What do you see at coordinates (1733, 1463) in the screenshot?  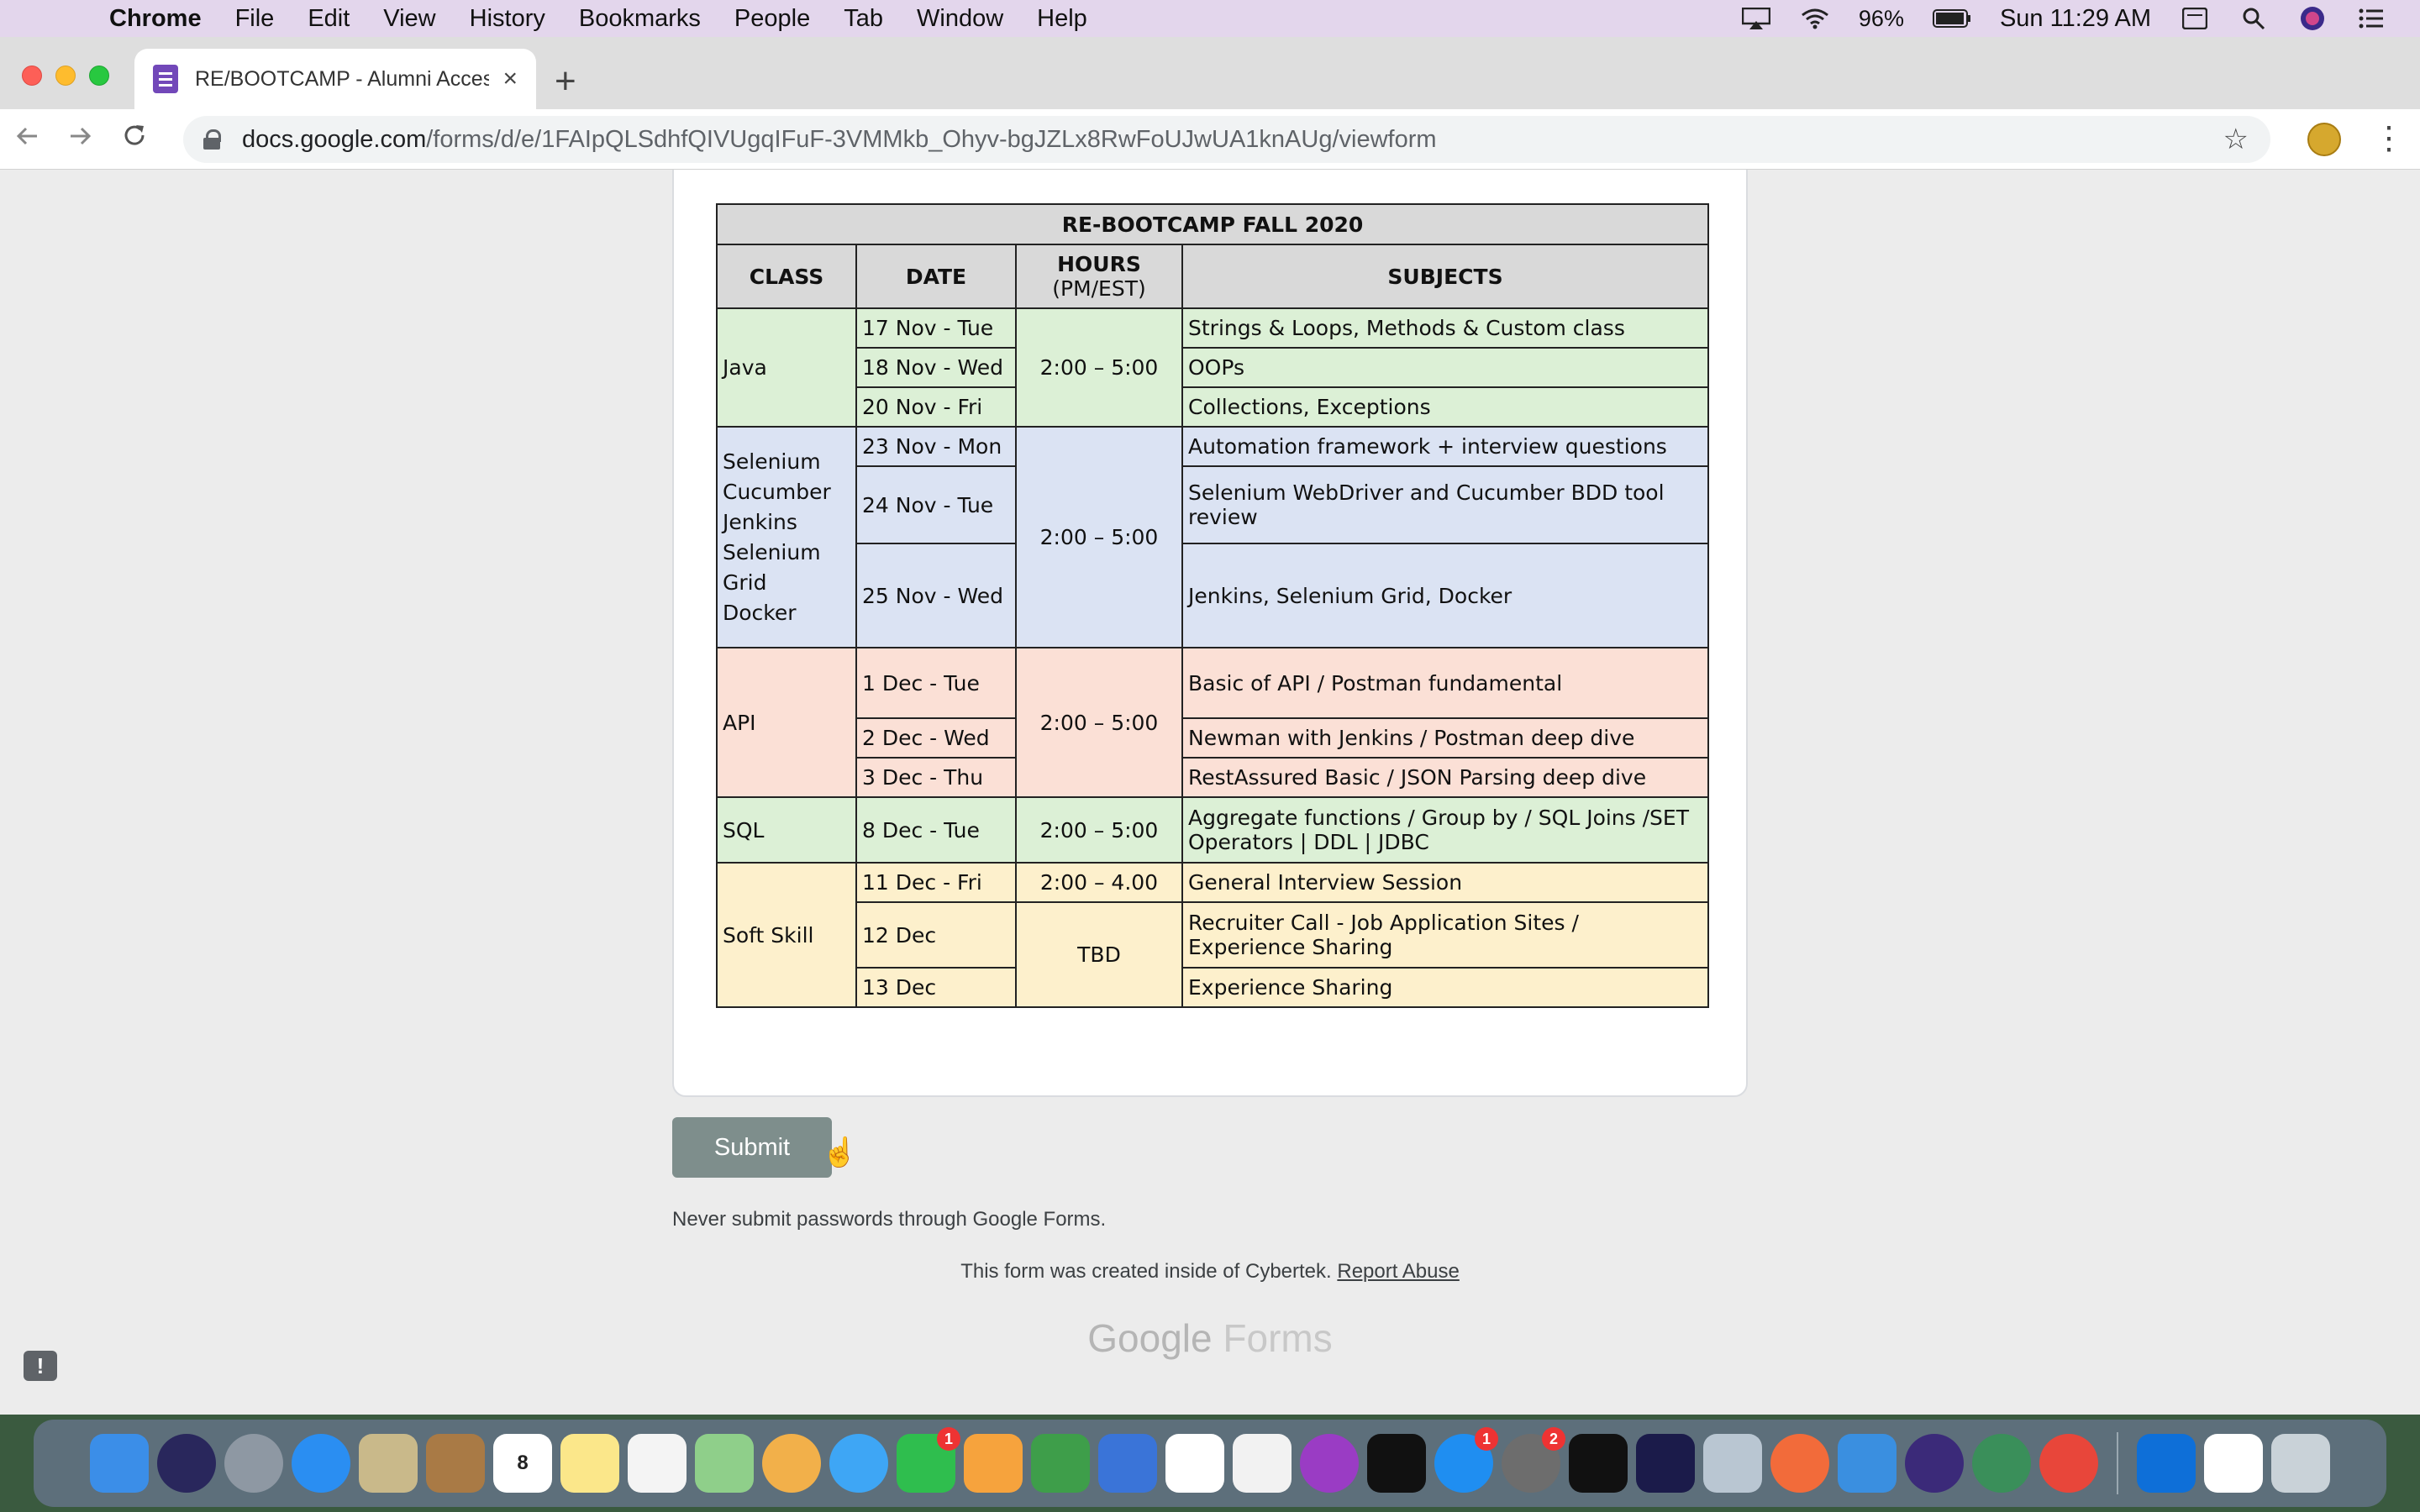 I see `database-tool-icon` at bounding box center [1733, 1463].